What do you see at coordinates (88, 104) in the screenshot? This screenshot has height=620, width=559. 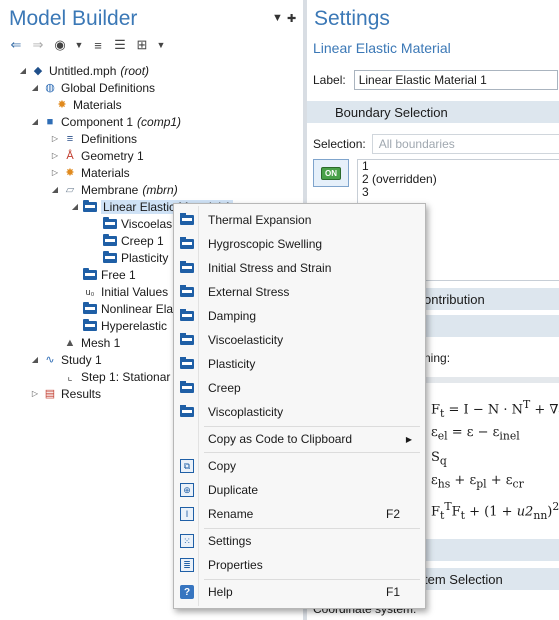 I see `tree-item-global-materials: ✸ Materials` at bounding box center [88, 104].